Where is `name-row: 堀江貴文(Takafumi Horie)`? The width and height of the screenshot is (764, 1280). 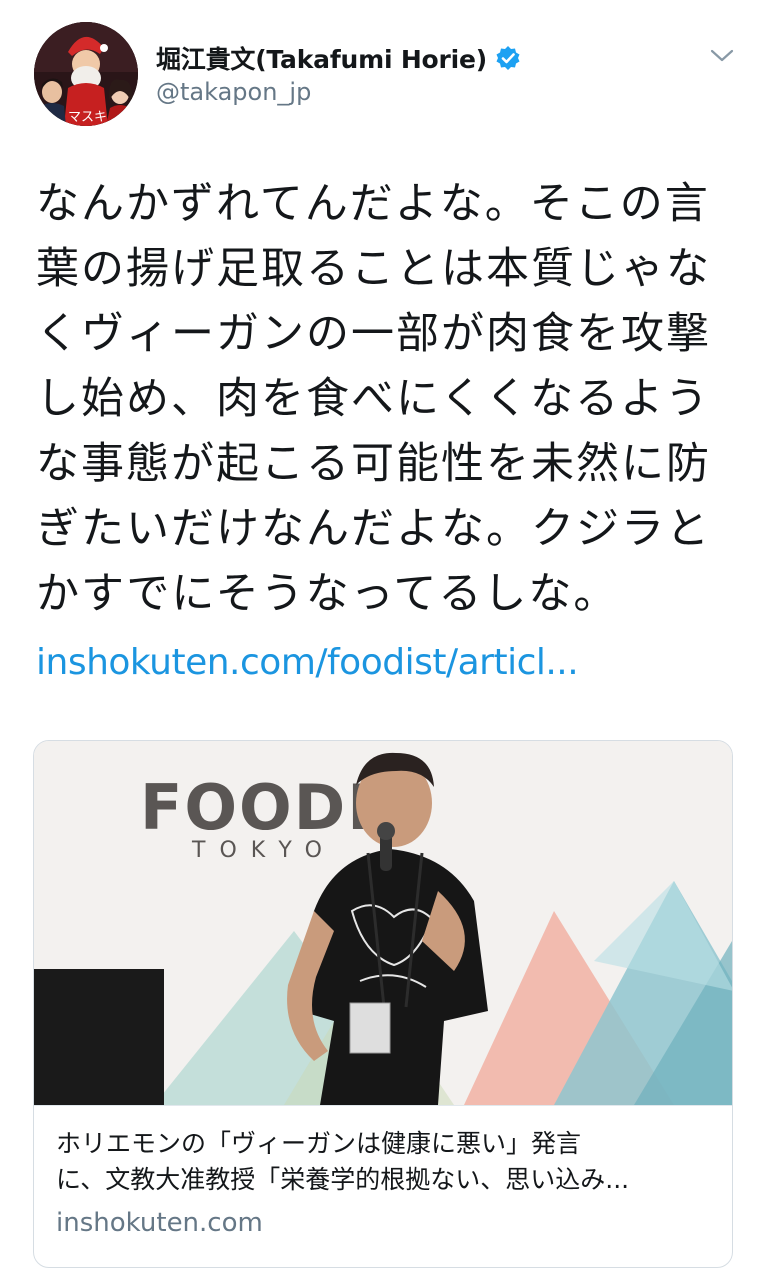 name-row: 堀江貴文(Takafumi Horie) is located at coordinates (338, 58).